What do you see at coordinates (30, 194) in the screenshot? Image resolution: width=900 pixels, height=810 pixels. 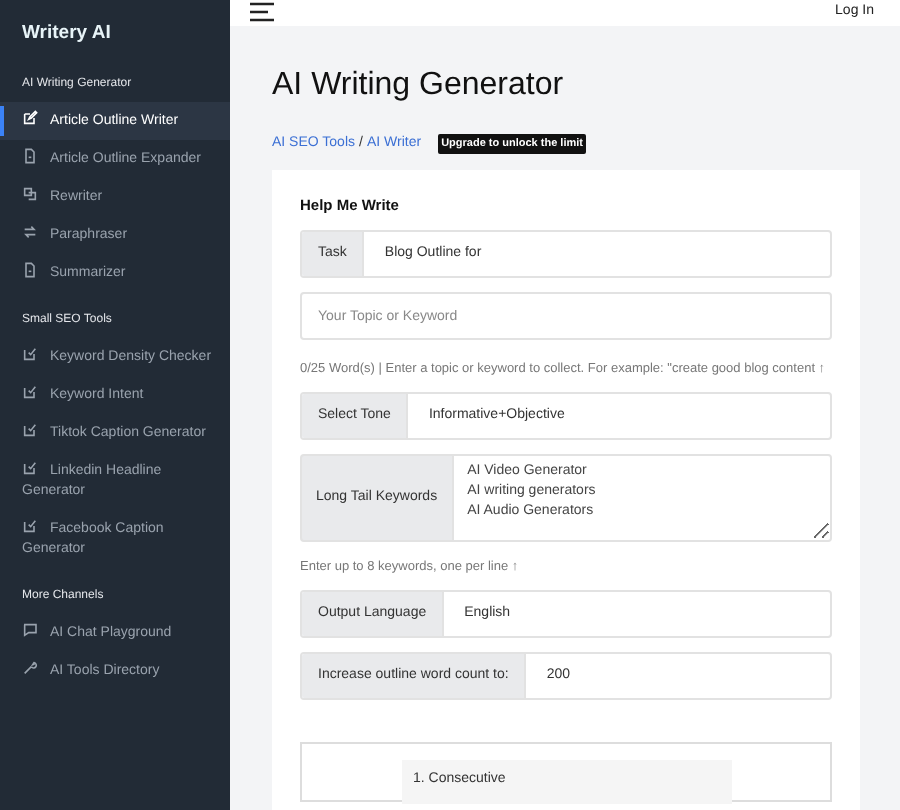 I see `copy-icon` at bounding box center [30, 194].